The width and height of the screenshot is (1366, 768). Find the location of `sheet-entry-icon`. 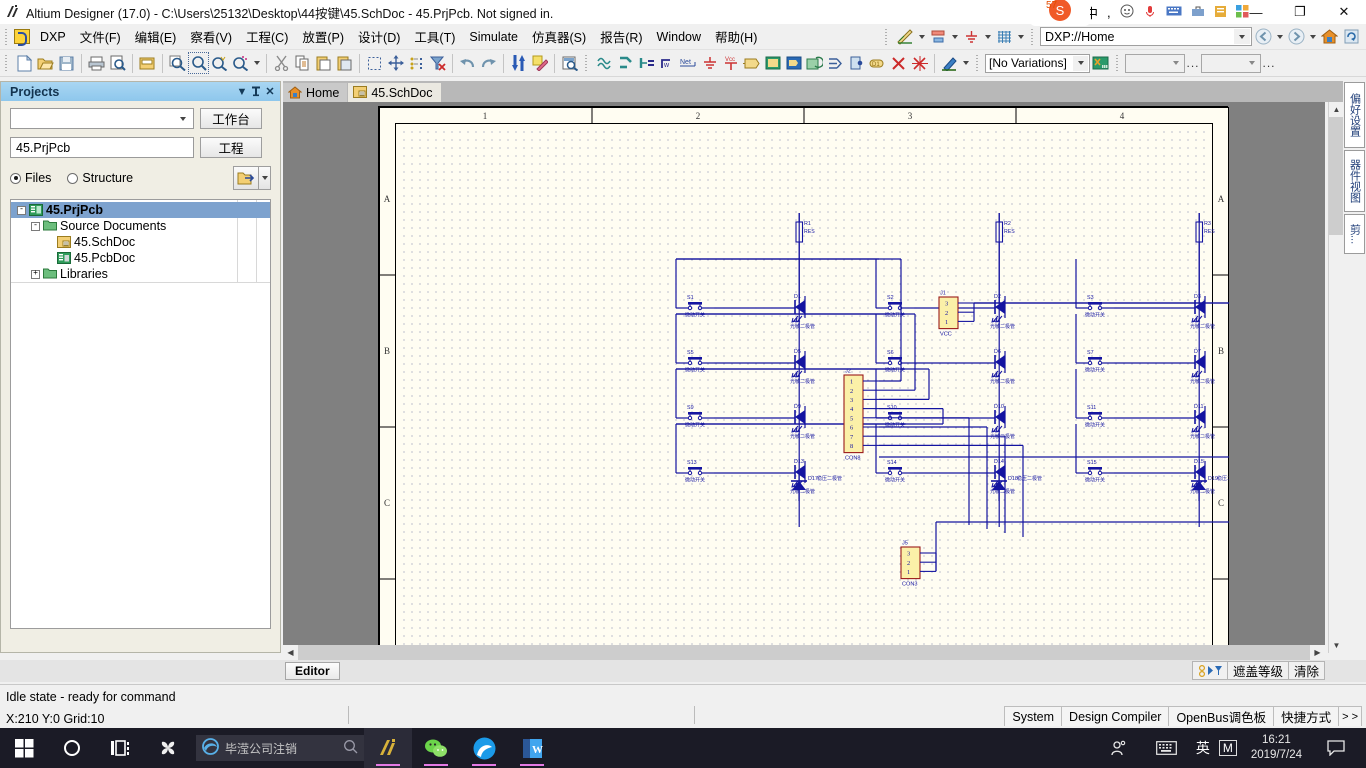

sheet-entry-icon is located at coordinates (793, 63).